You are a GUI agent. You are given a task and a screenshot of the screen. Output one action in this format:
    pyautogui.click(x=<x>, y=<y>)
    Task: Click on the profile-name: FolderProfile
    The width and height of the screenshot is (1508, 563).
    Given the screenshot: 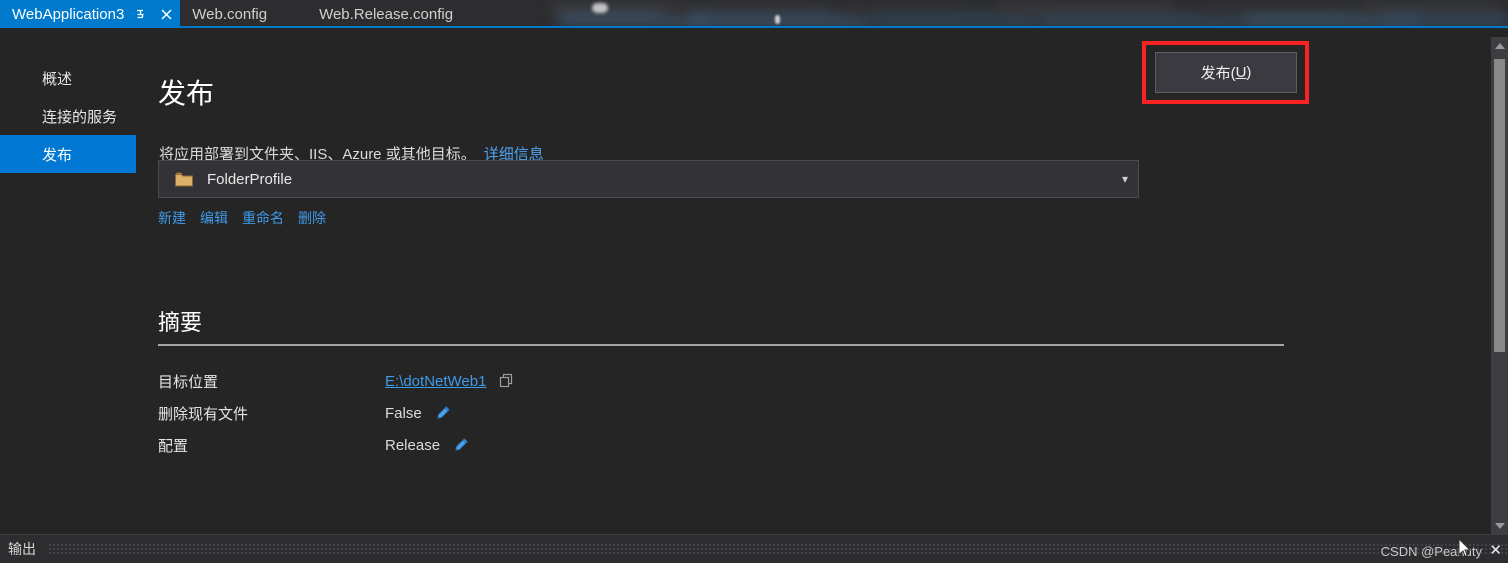 What is the action you would take?
    pyautogui.click(x=250, y=179)
    